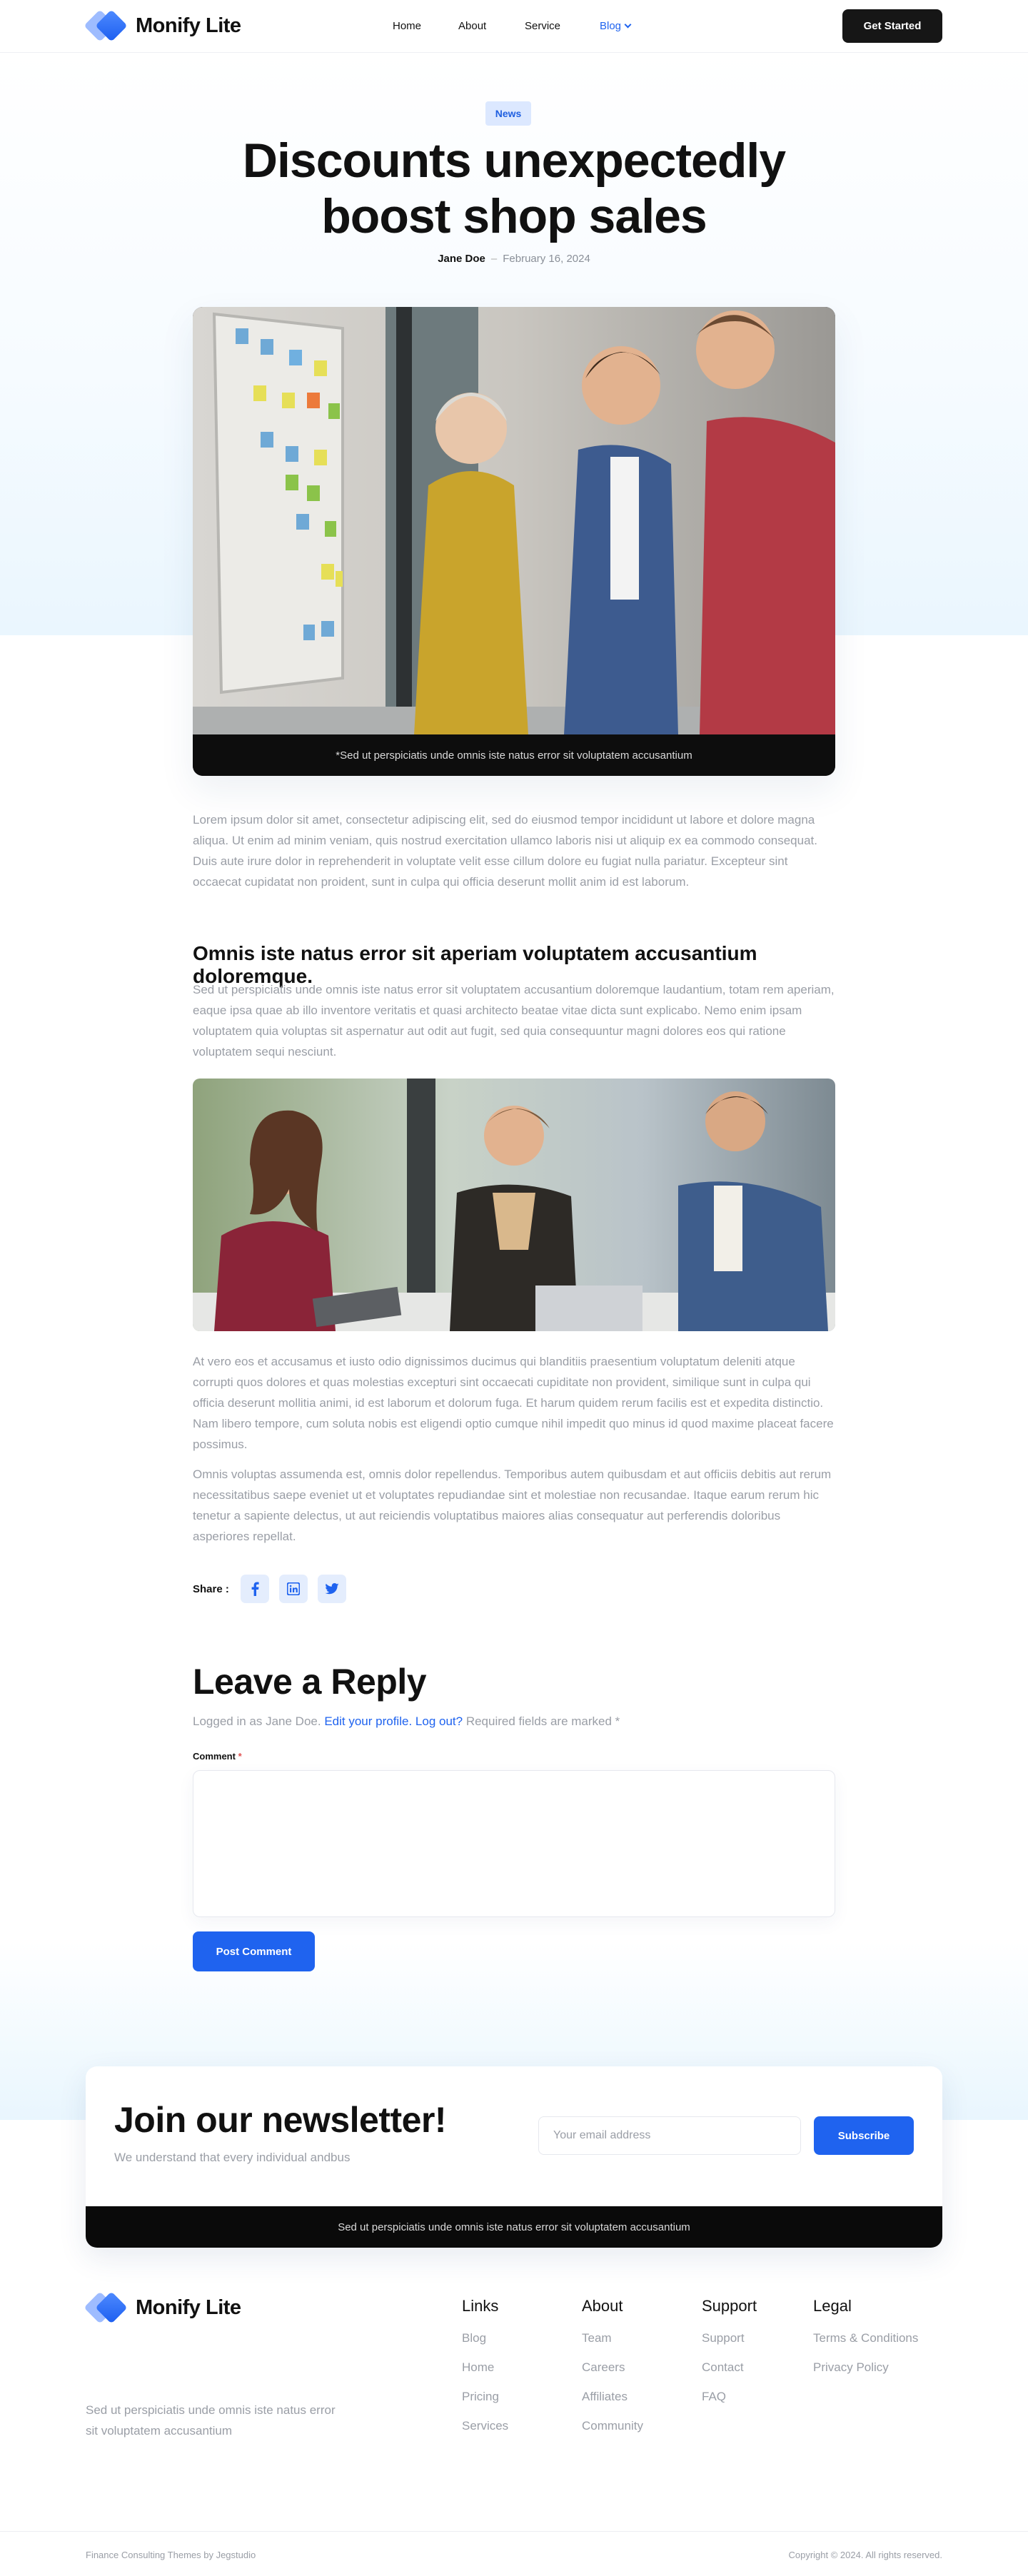 This screenshot has height=2576, width=1028. What do you see at coordinates (293, 1589) in the screenshot?
I see `linkedin-icon` at bounding box center [293, 1589].